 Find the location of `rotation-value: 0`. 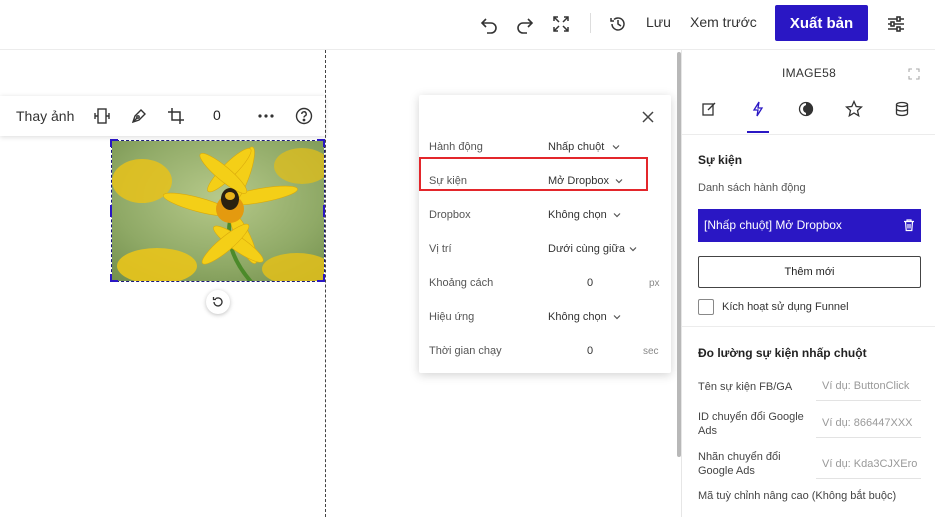

rotation-value: 0 is located at coordinates (217, 115).